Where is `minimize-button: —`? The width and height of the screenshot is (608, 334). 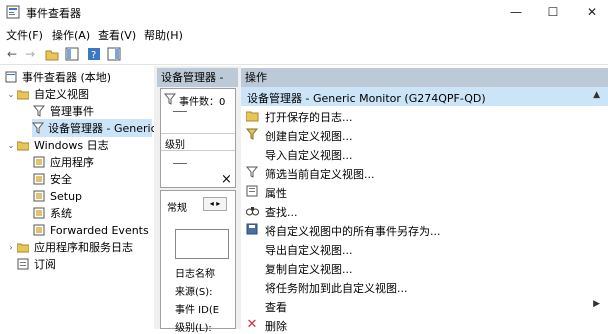
minimize-button: — is located at coordinates (516, 12).